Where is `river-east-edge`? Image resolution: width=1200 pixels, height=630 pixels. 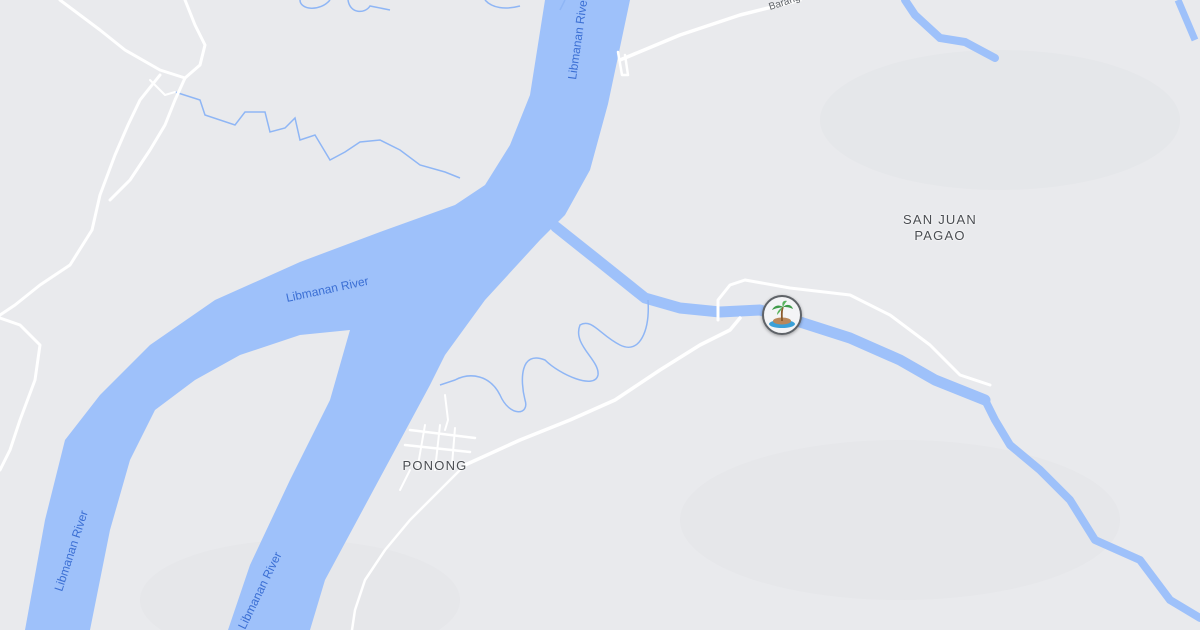 river-east-edge is located at coordinates (1186, 21).